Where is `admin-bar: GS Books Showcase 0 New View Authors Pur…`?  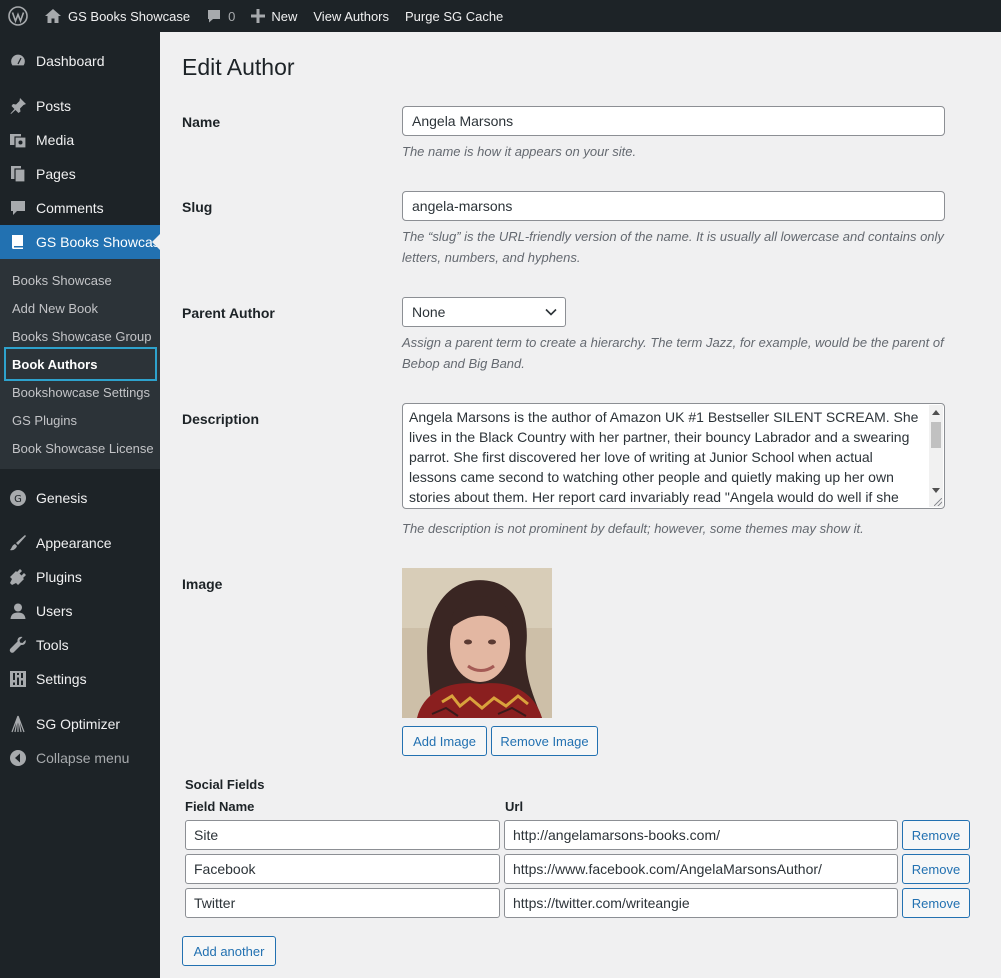 admin-bar: GS Books Showcase 0 New View Authors Pur… is located at coordinates (500, 16).